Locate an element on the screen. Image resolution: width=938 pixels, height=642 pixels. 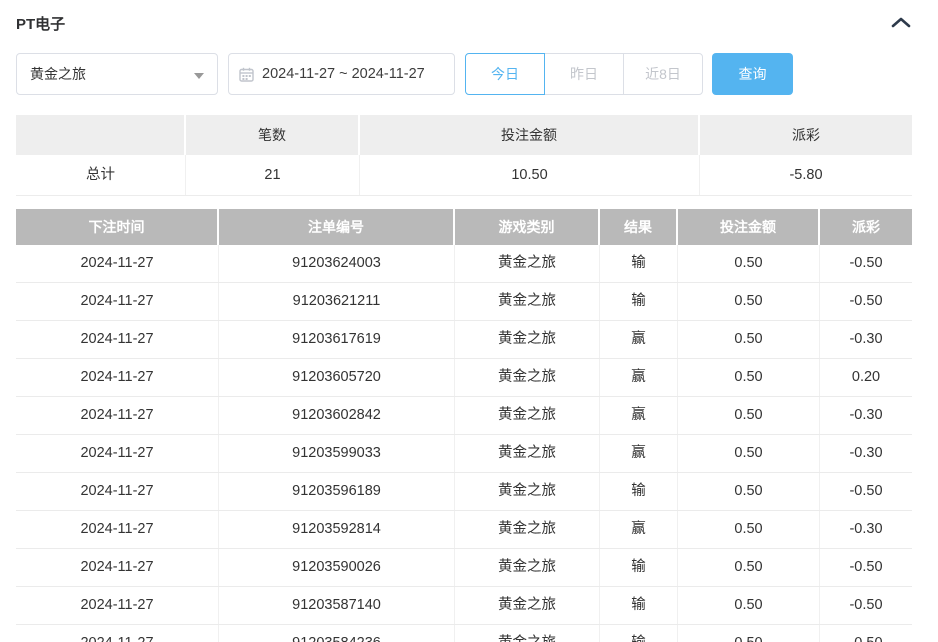
cell-order-no: 91203590026 is located at coordinates (337, 567).